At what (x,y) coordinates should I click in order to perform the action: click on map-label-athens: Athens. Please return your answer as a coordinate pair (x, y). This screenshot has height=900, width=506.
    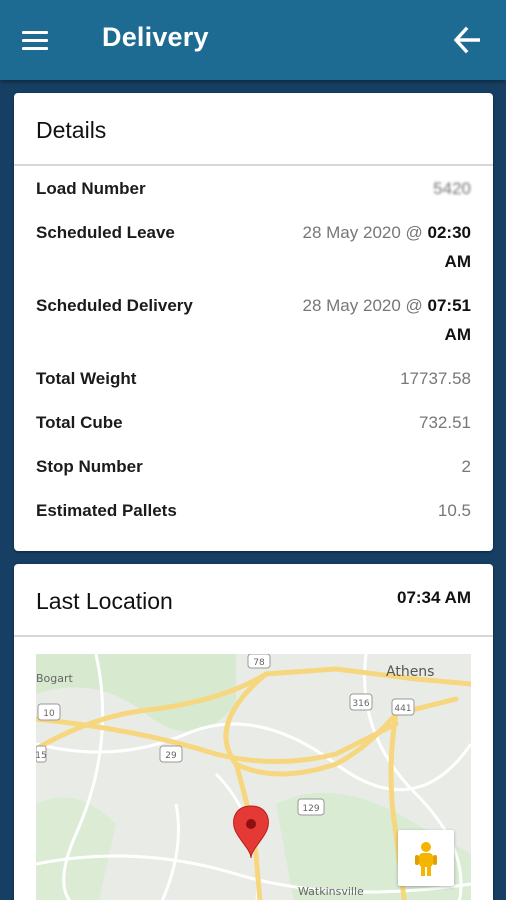
    Looking at the image, I should click on (410, 672).